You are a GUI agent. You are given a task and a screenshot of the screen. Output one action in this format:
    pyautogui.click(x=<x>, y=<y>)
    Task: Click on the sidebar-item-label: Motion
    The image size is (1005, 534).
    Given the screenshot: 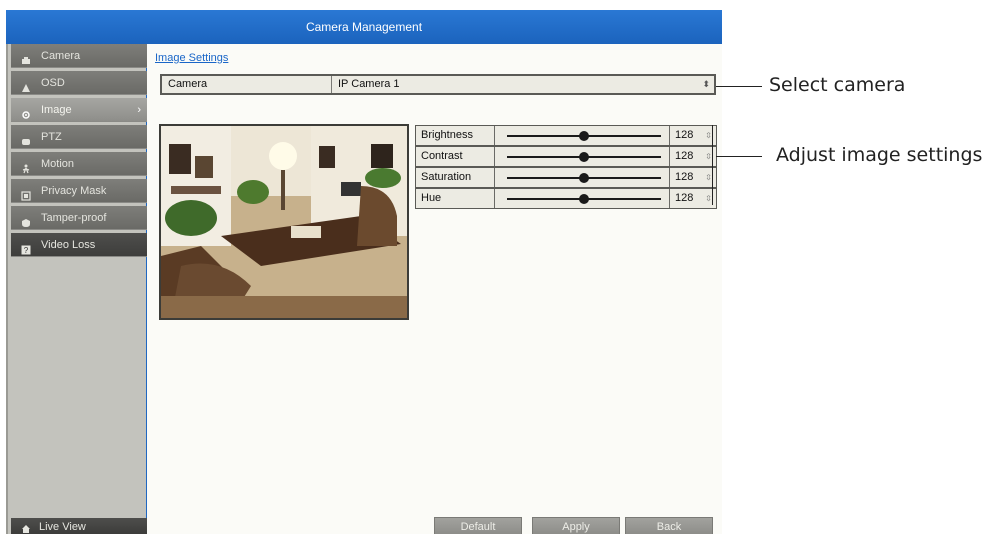 What is the action you would take?
    pyautogui.click(x=58, y=163)
    